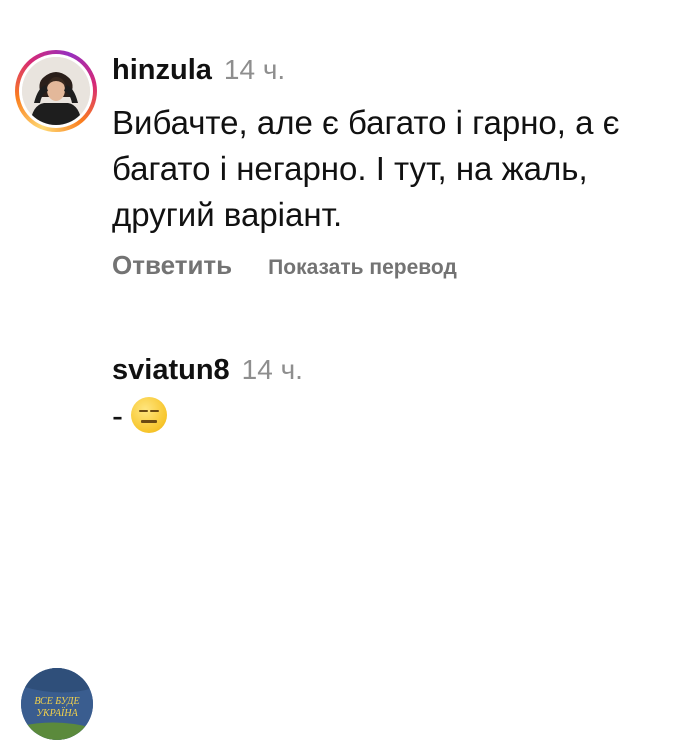 The image size is (700, 740). What do you see at coordinates (392, 416) in the screenshot?
I see `comment-text: -` at bounding box center [392, 416].